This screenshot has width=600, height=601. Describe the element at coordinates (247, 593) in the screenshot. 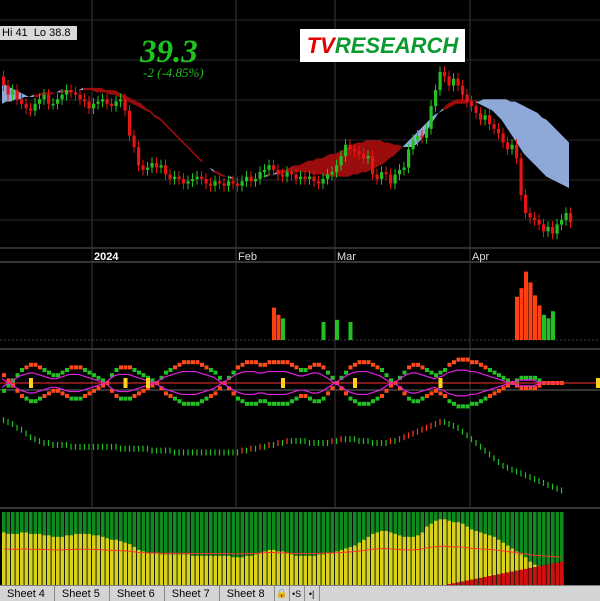

I see `tab-sheet-8: Sheet 8` at that location.